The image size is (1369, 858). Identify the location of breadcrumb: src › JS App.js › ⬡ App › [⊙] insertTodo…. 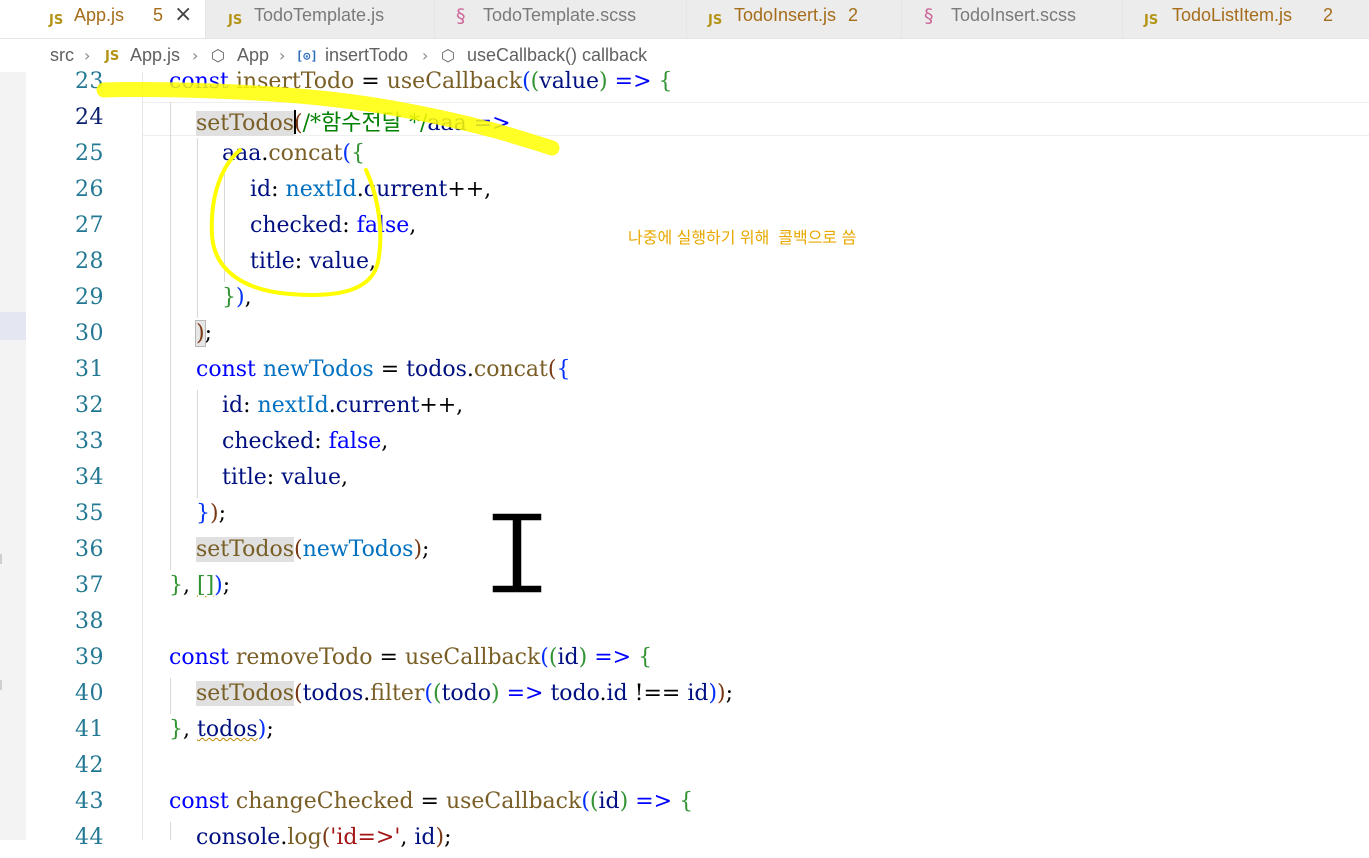
(684, 55).